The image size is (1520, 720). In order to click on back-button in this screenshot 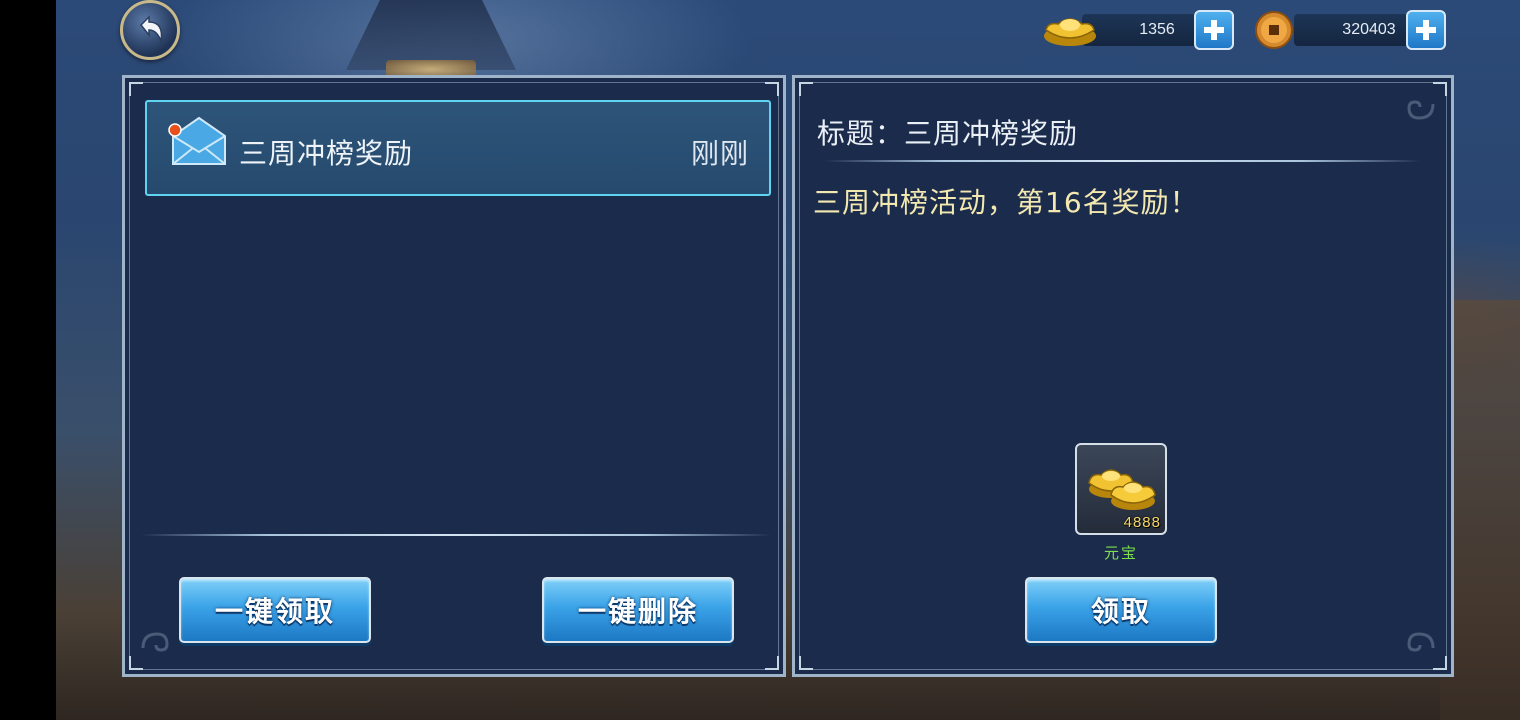, I will do `click(150, 30)`.